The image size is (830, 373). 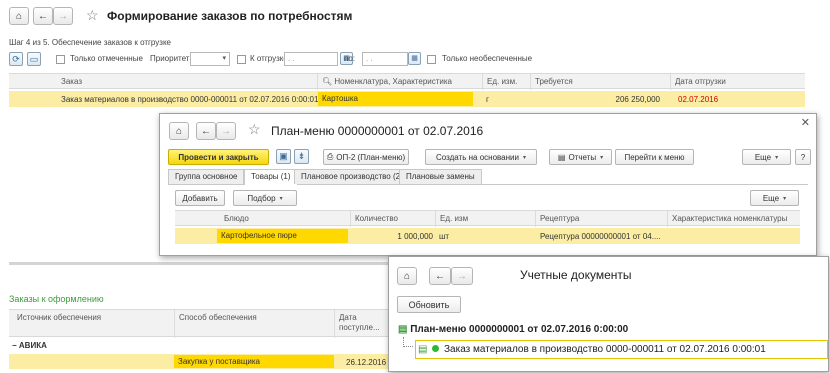 I want to click on post-and-close-button: Провести и закрыть, so click(x=218, y=157).